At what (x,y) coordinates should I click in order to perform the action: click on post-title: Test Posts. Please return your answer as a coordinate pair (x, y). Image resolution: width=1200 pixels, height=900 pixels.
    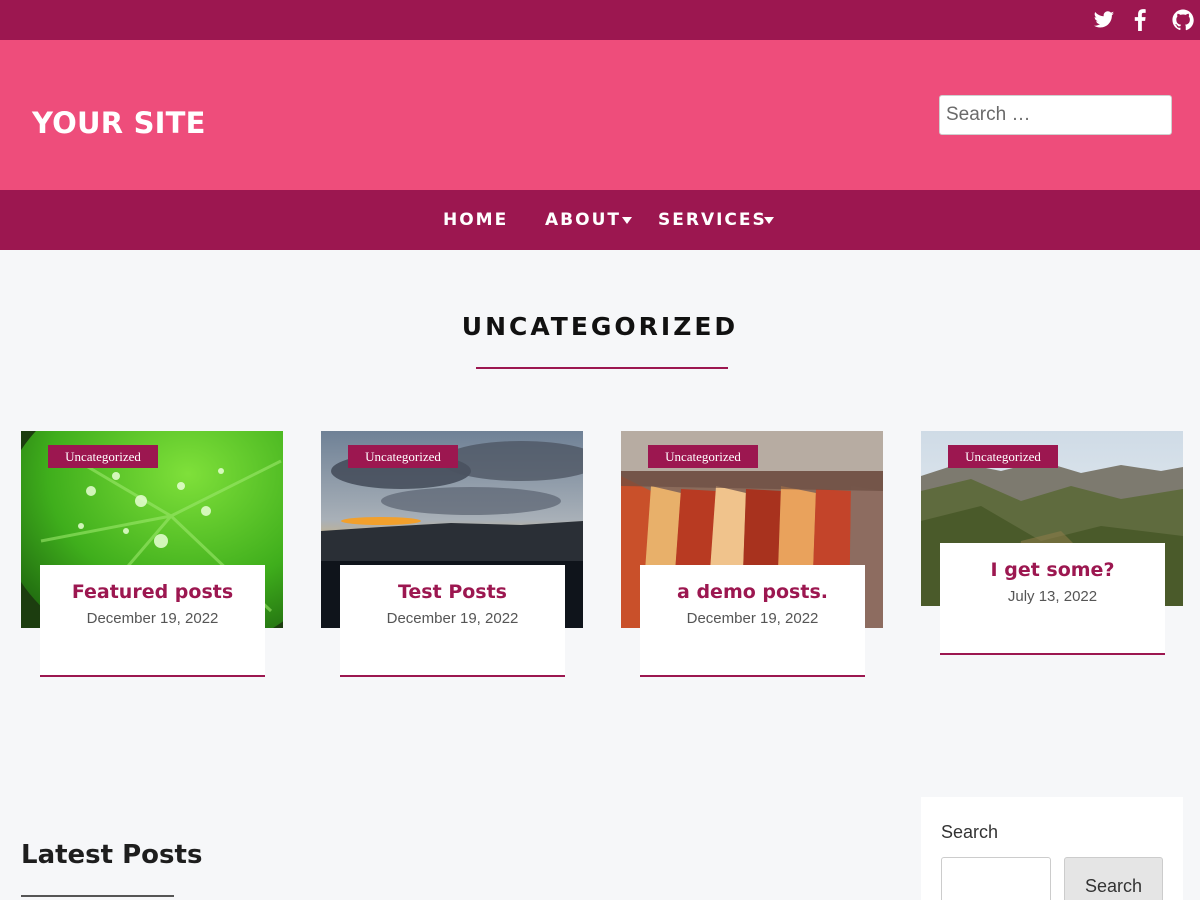
    Looking at the image, I should click on (452, 592).